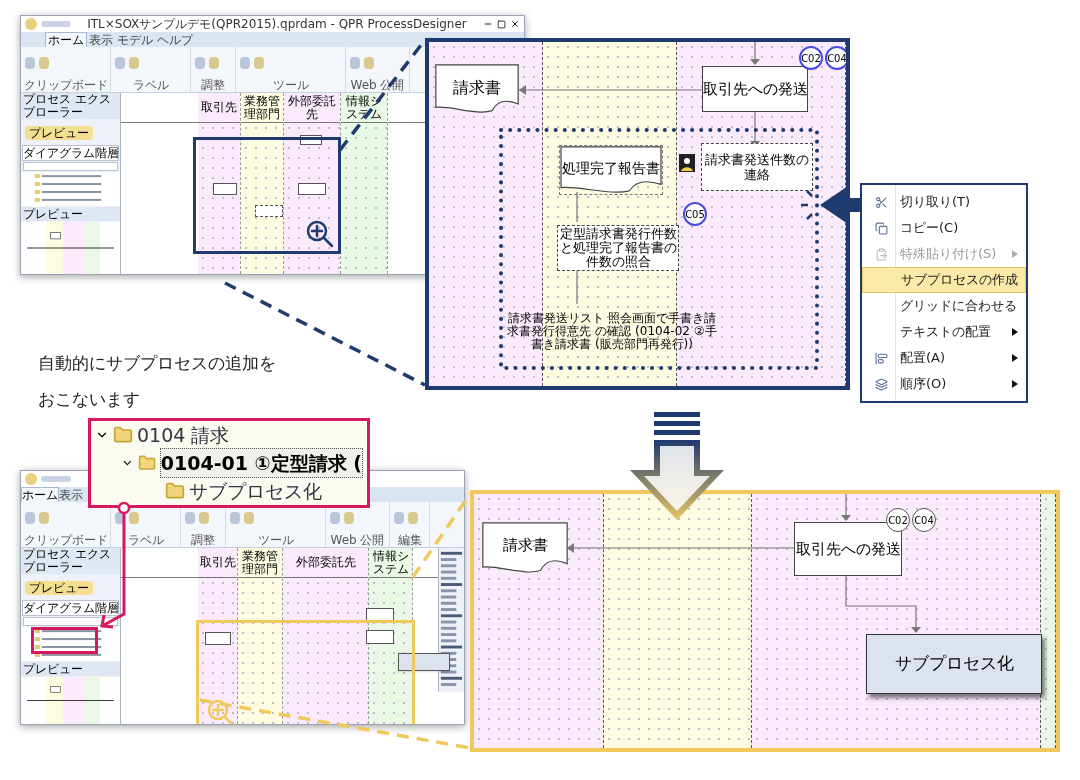  I want to click on tree-item: 0104-01 ①定型請求 (, so click(261, 463).